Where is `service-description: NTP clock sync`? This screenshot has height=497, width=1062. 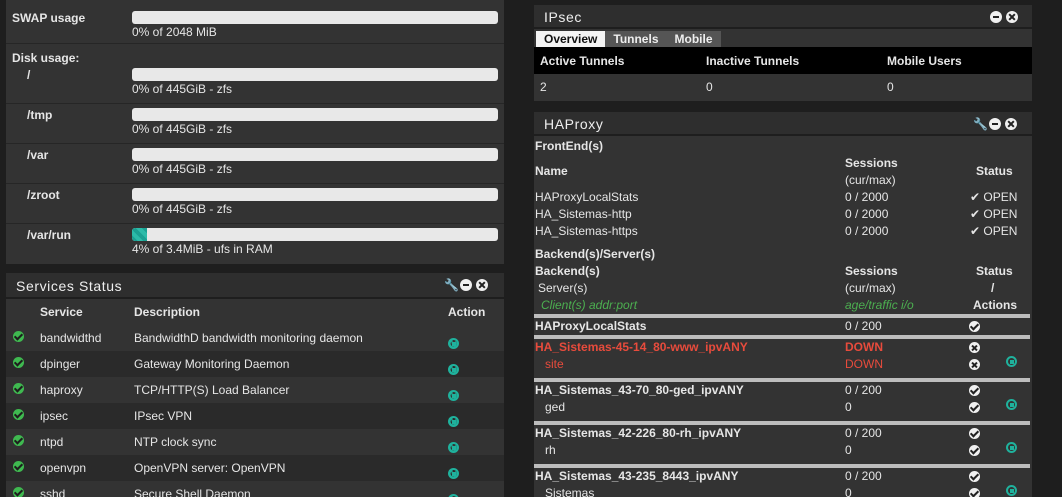
service-description: NTP clock sync is located at coordinates (175, 442).